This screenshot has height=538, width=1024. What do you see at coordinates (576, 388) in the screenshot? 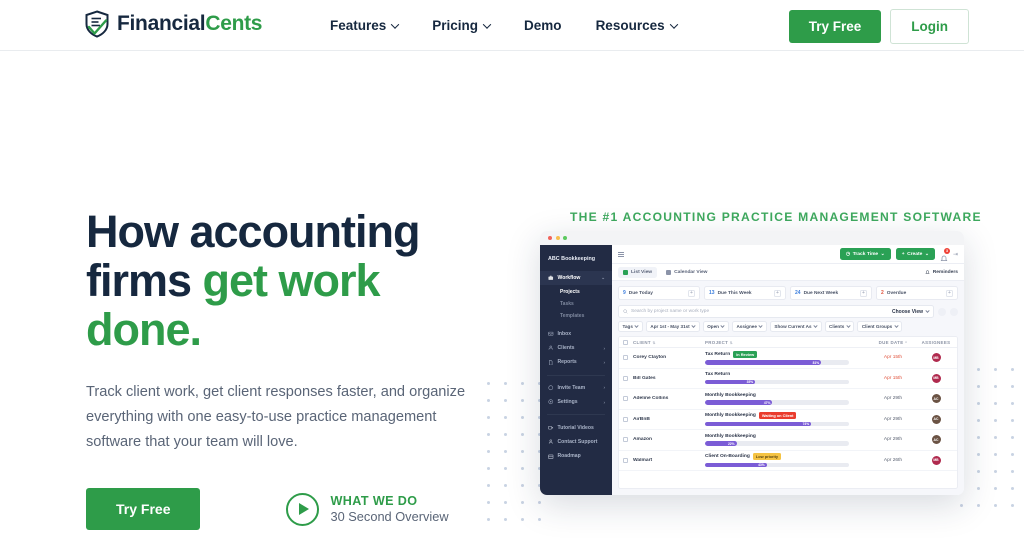
I see `sidebar-item-invite-team: Invite Team ›` at bounding box center [576, 388].